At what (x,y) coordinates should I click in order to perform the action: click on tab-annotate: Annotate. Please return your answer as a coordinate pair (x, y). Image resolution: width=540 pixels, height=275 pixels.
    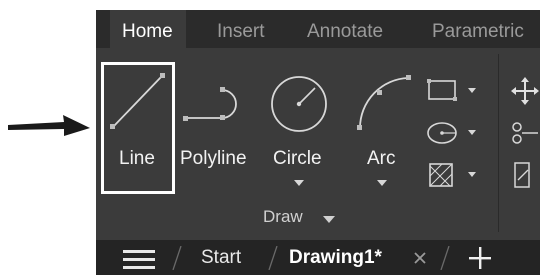
    Looking at the image, I should click on (345, 29).